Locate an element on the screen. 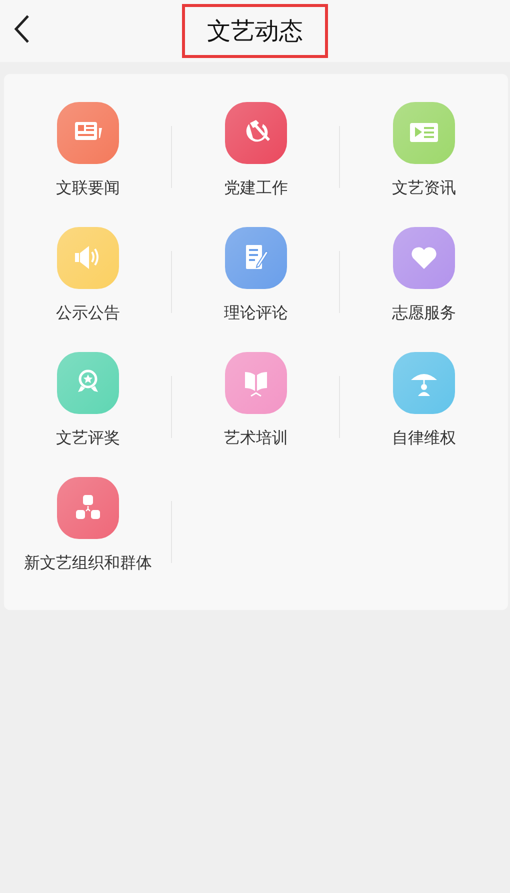  menu-label: 公示公告 is located at coordinates (88, 313).